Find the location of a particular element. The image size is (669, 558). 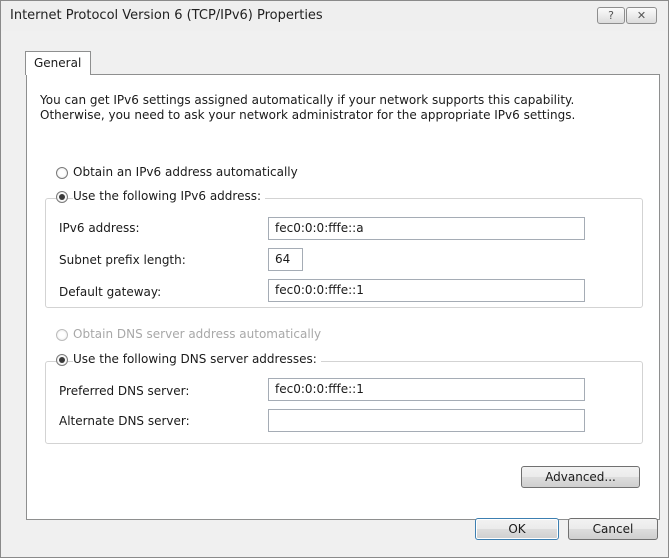

use-dns-servers-label: Use the following DNS server addresses: is located at coordinates (197, 359).